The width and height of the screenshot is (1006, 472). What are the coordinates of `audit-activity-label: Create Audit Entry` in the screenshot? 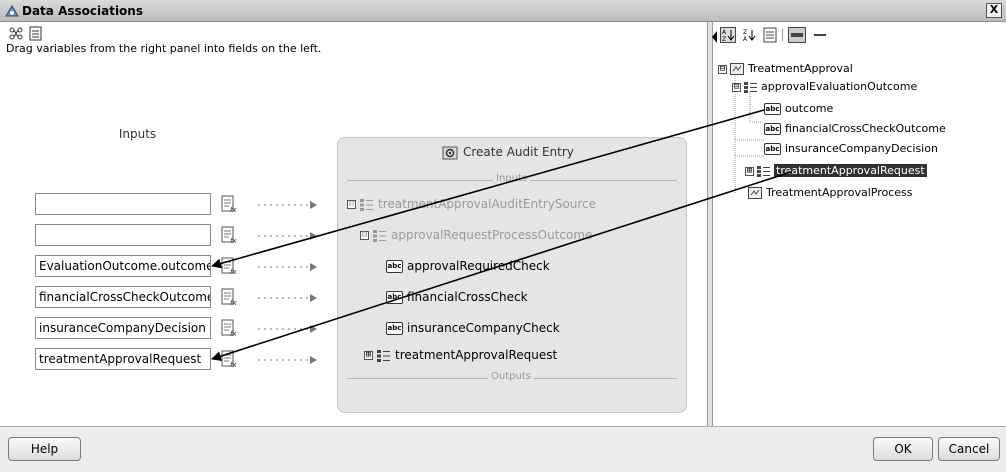 It's located at (518, 152).